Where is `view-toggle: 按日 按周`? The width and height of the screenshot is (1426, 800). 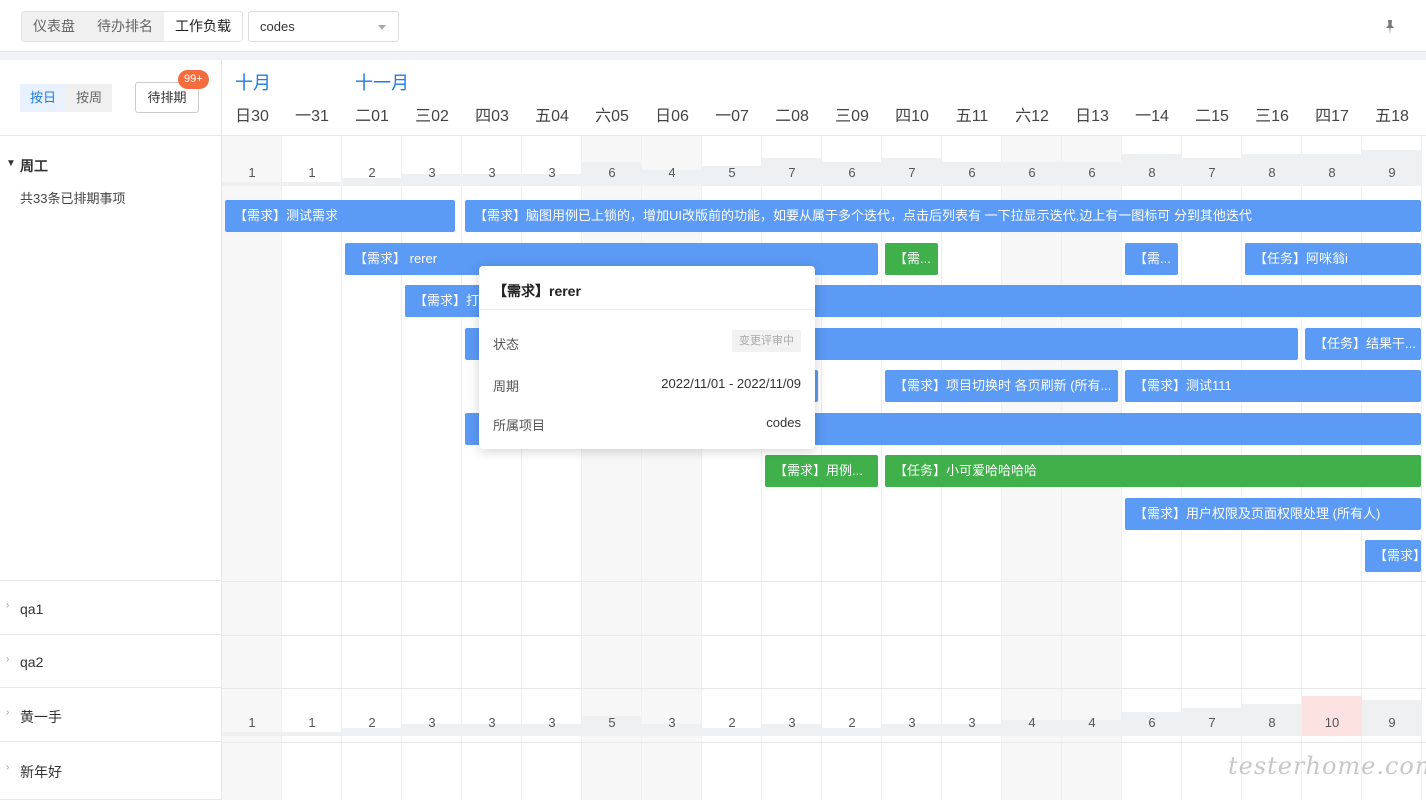
view-toggle: 按日 按周 is located at coordinates (66, 98).